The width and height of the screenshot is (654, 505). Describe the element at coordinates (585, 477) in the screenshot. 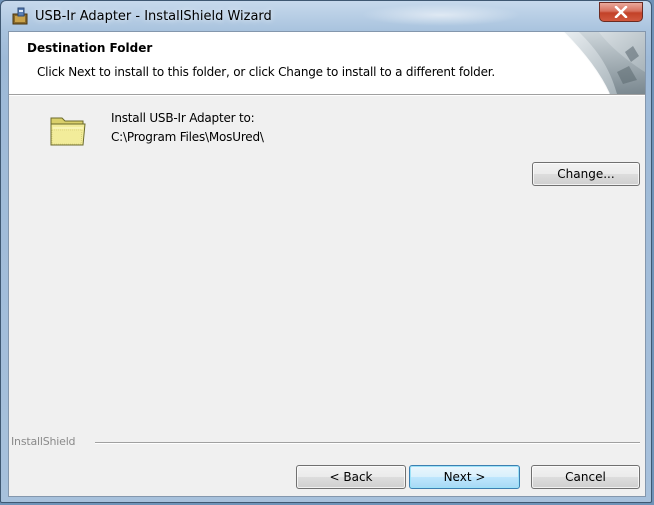

I see `cancel-button: Cancel` at that location.